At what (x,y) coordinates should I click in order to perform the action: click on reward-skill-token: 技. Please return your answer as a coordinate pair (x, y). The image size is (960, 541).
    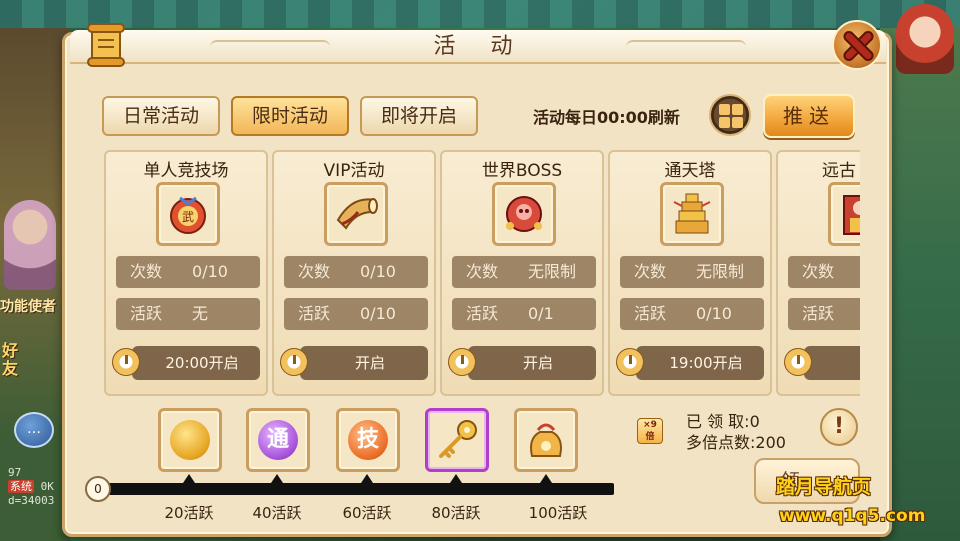
    Looking at the image, I should click on (368, 440).